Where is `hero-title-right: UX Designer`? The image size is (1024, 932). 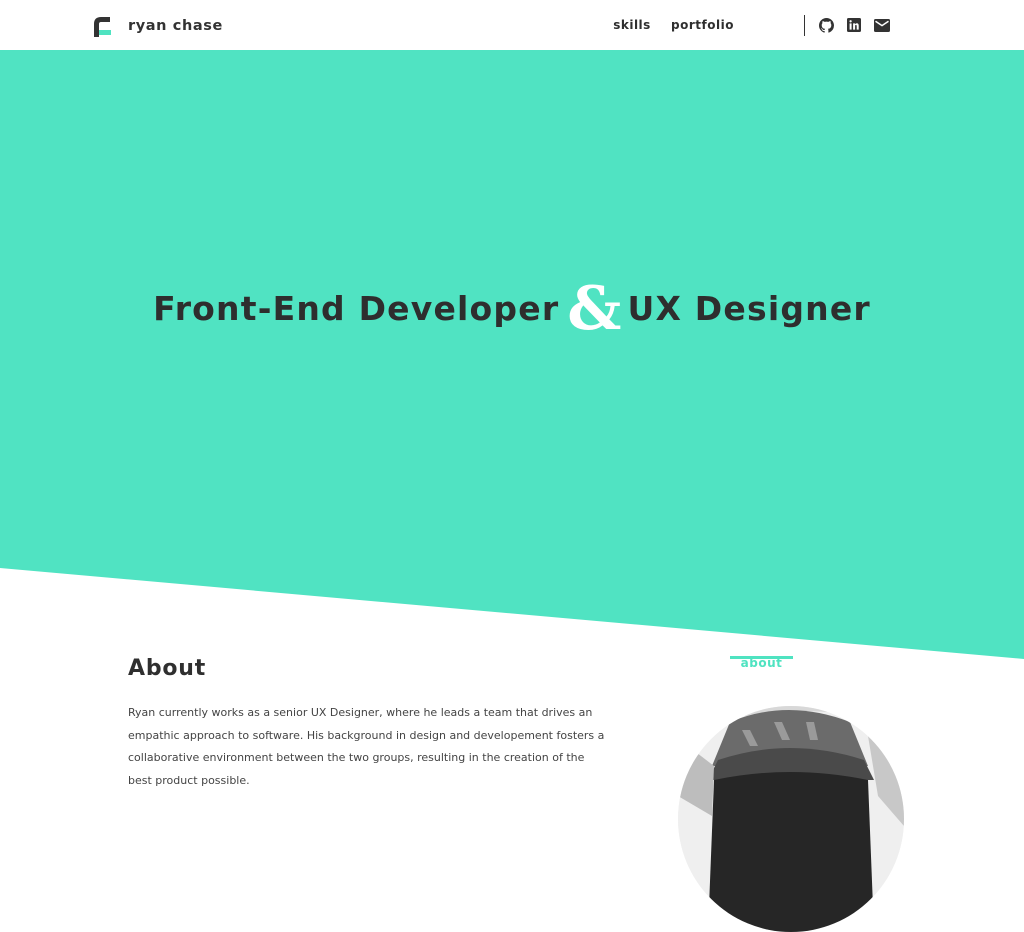 hero-title-right: UX Designer is located at coordinates (749, 308).